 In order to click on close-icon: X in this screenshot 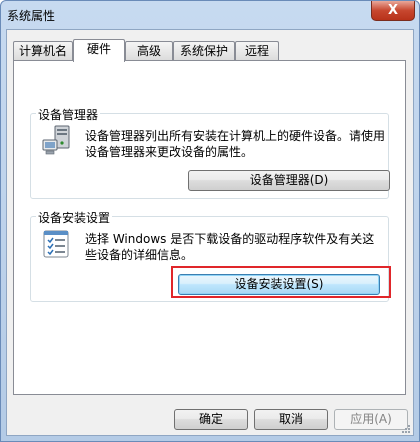, I will do `click(393, 10)`.